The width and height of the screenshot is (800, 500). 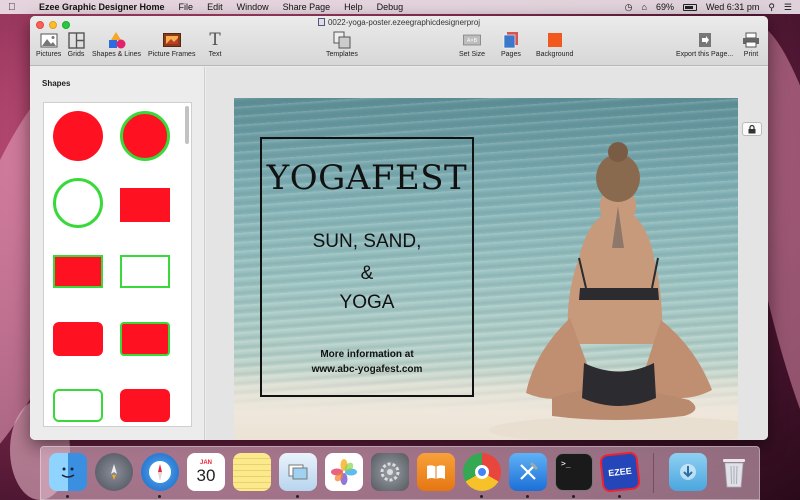 What do you see at coordinates (367, 303) in the screenshot?
I see `poster-line-3: YOGA` at bounding box center [367, 303].